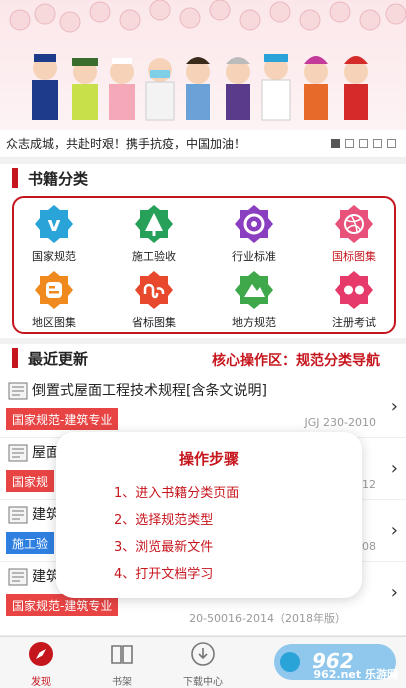 This screenshot has height=688, width=406. I want to click on document-code: 12, so click(369, 484).